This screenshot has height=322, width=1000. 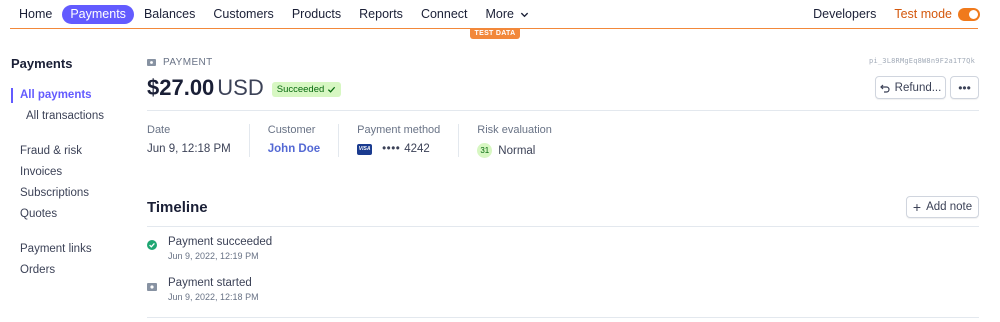 I want to click on status-badge: Succeeded, so click(x=306, y=89).